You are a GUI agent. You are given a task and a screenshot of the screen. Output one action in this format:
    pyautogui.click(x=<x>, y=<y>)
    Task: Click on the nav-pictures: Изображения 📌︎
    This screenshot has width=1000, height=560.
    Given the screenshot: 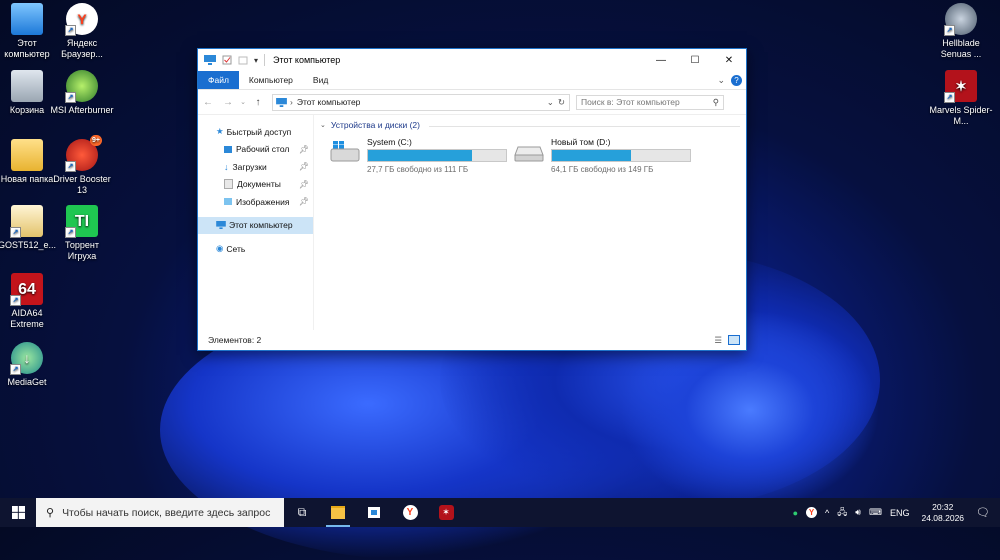 What is the action you would take?
    pyautogui.click(x=255, y=202)
    